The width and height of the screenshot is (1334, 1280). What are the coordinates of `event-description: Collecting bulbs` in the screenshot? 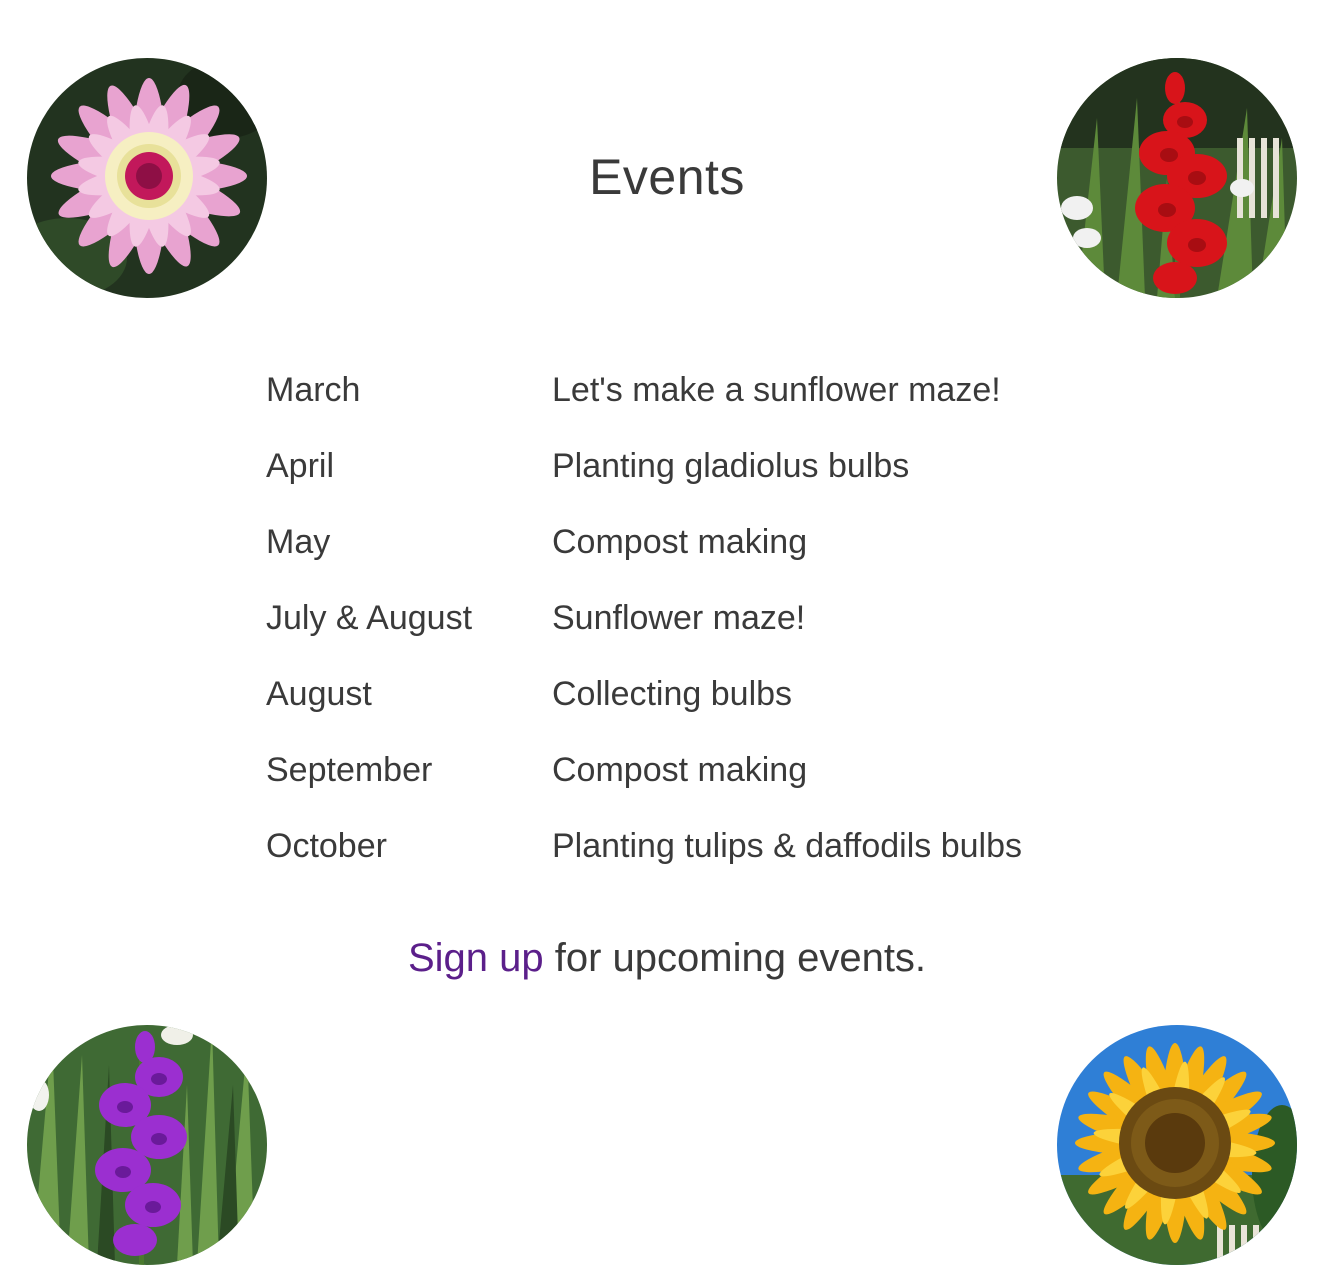 It's located at (672, 693).